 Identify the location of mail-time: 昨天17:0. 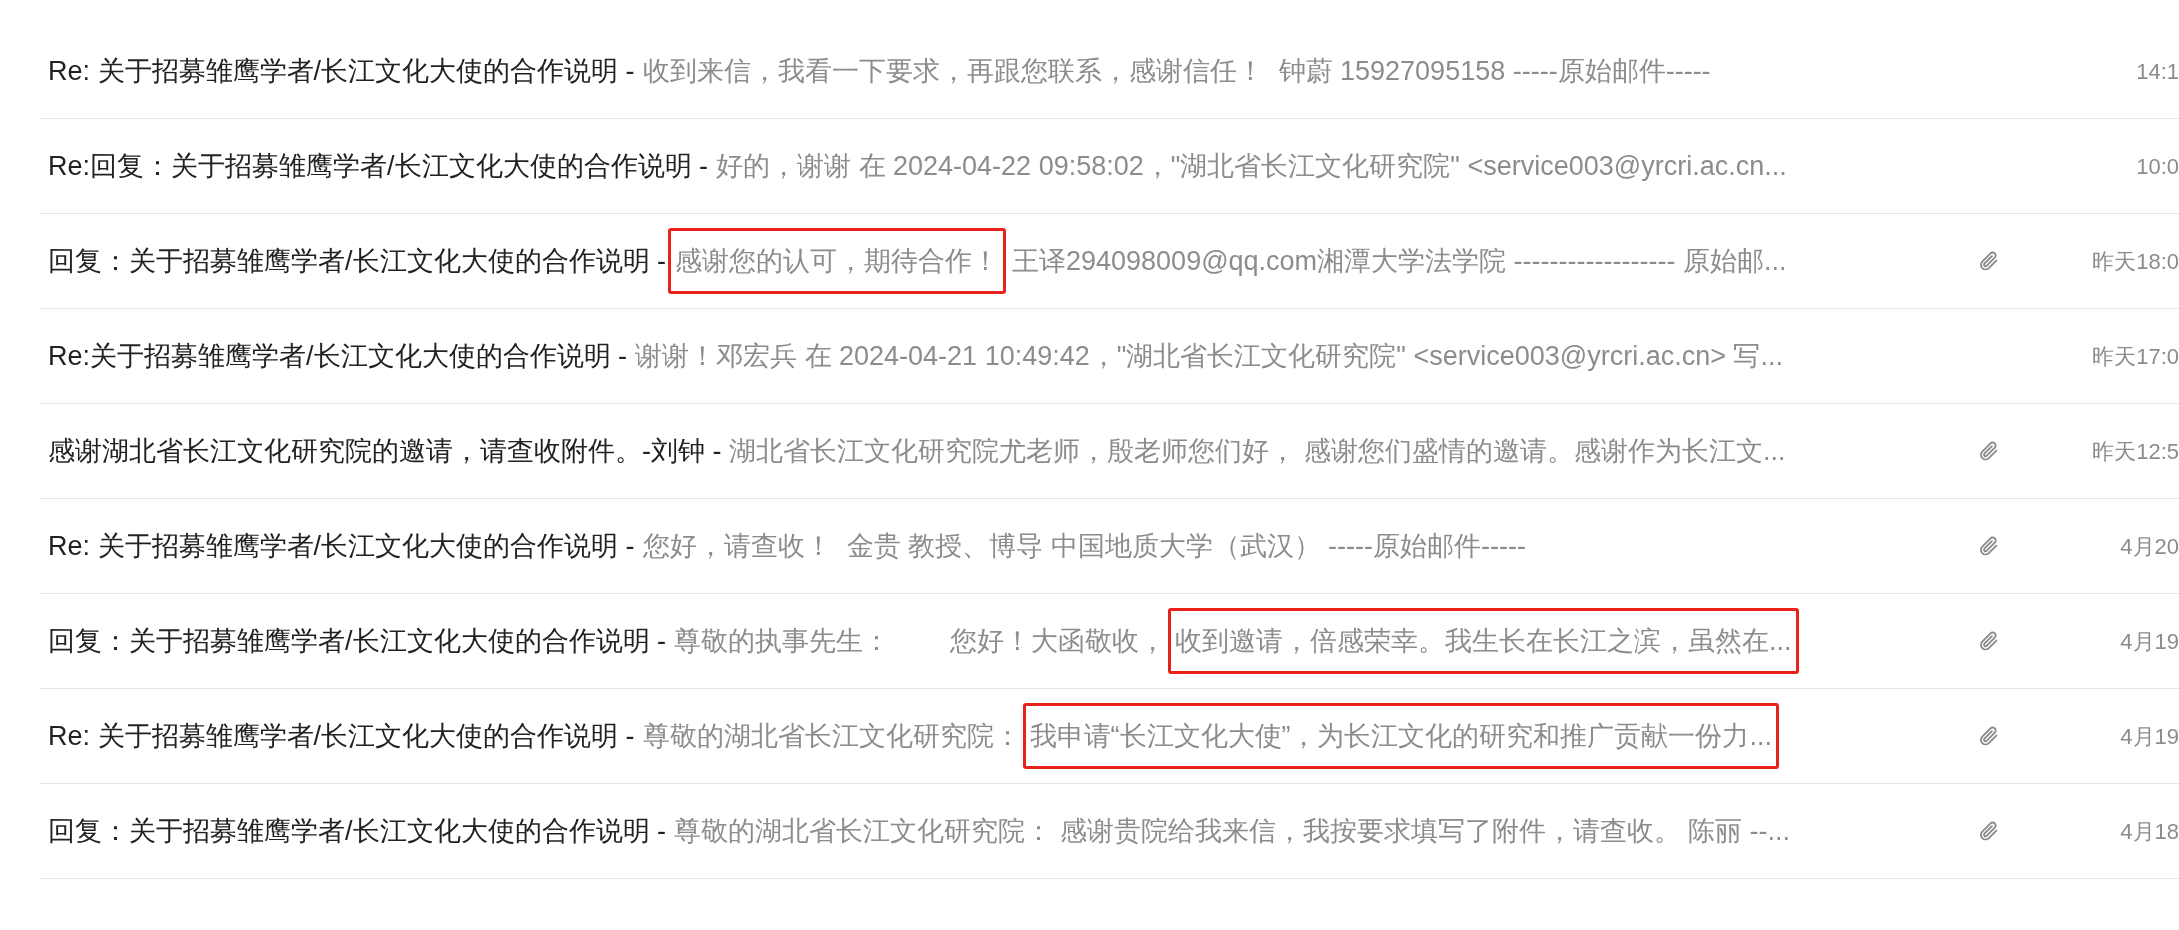
(2135, 356).